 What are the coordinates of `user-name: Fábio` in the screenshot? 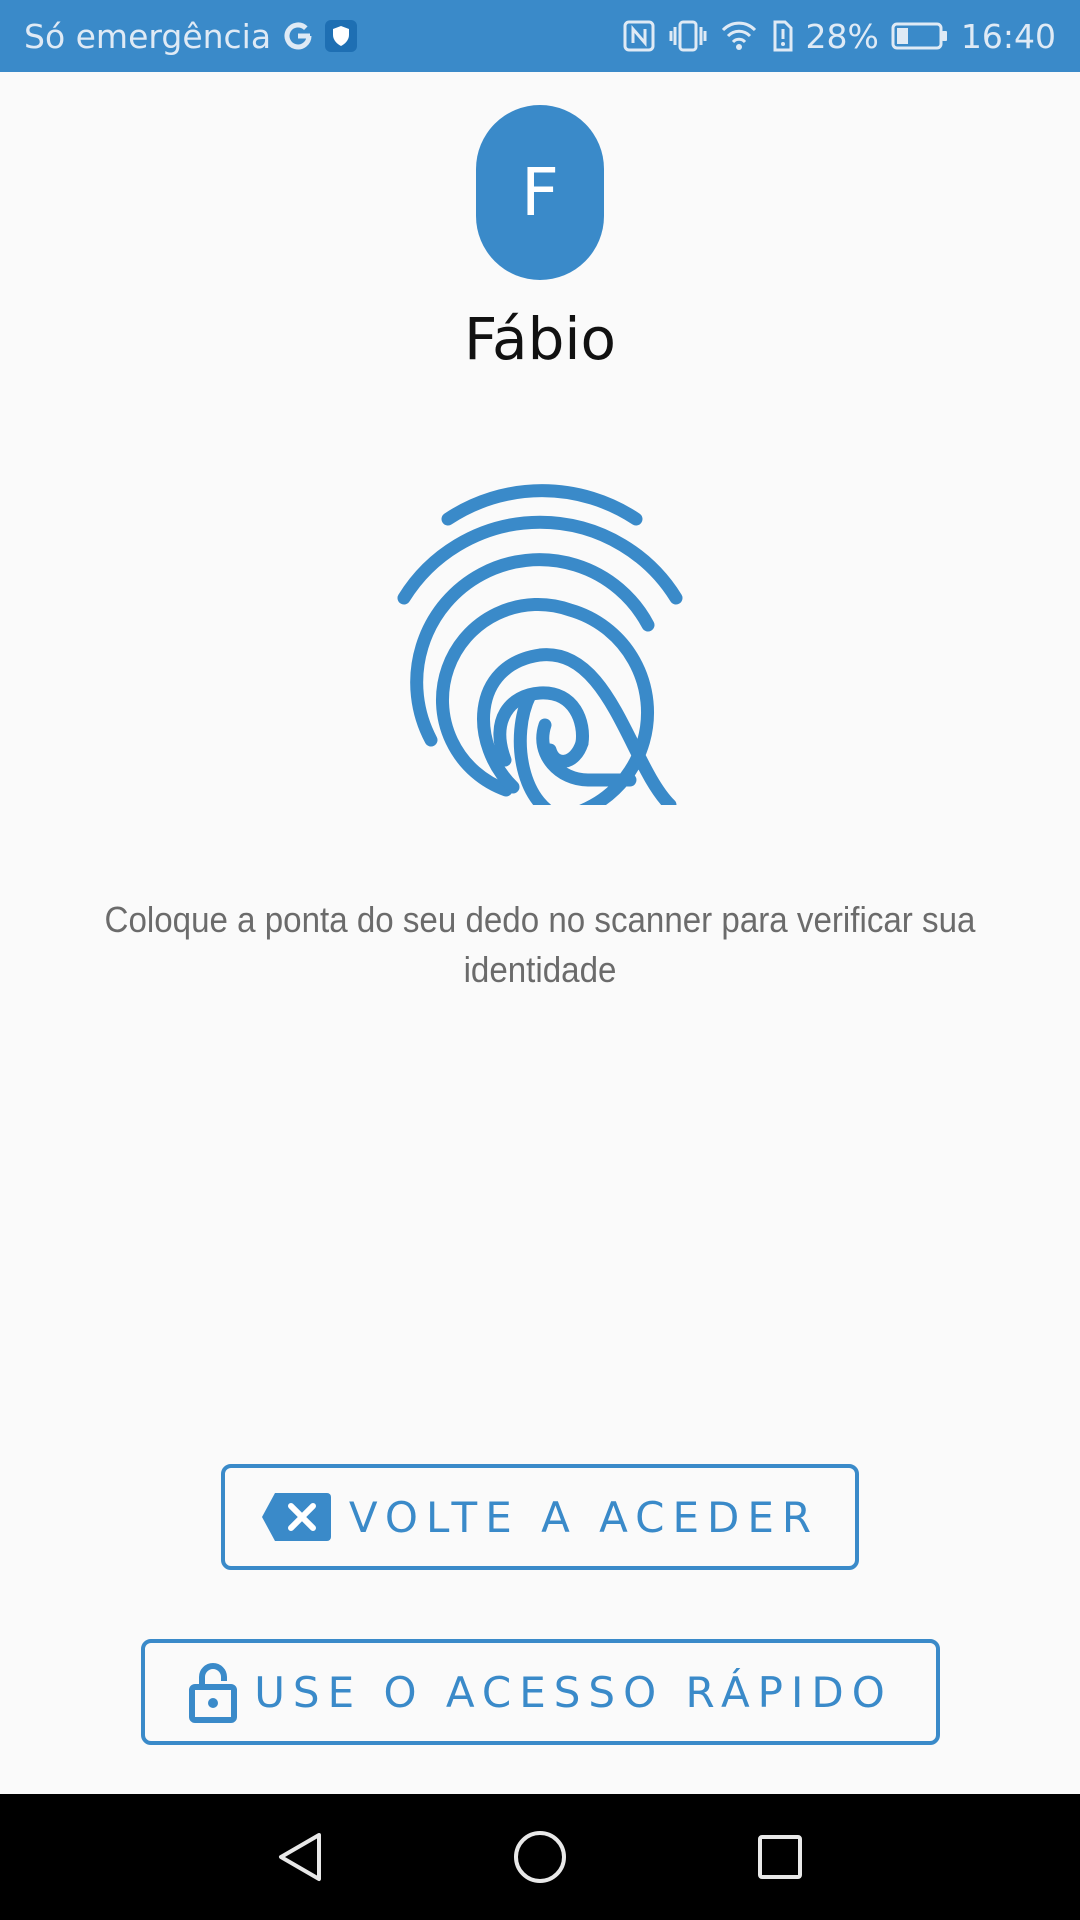 It's located at (540, 339).